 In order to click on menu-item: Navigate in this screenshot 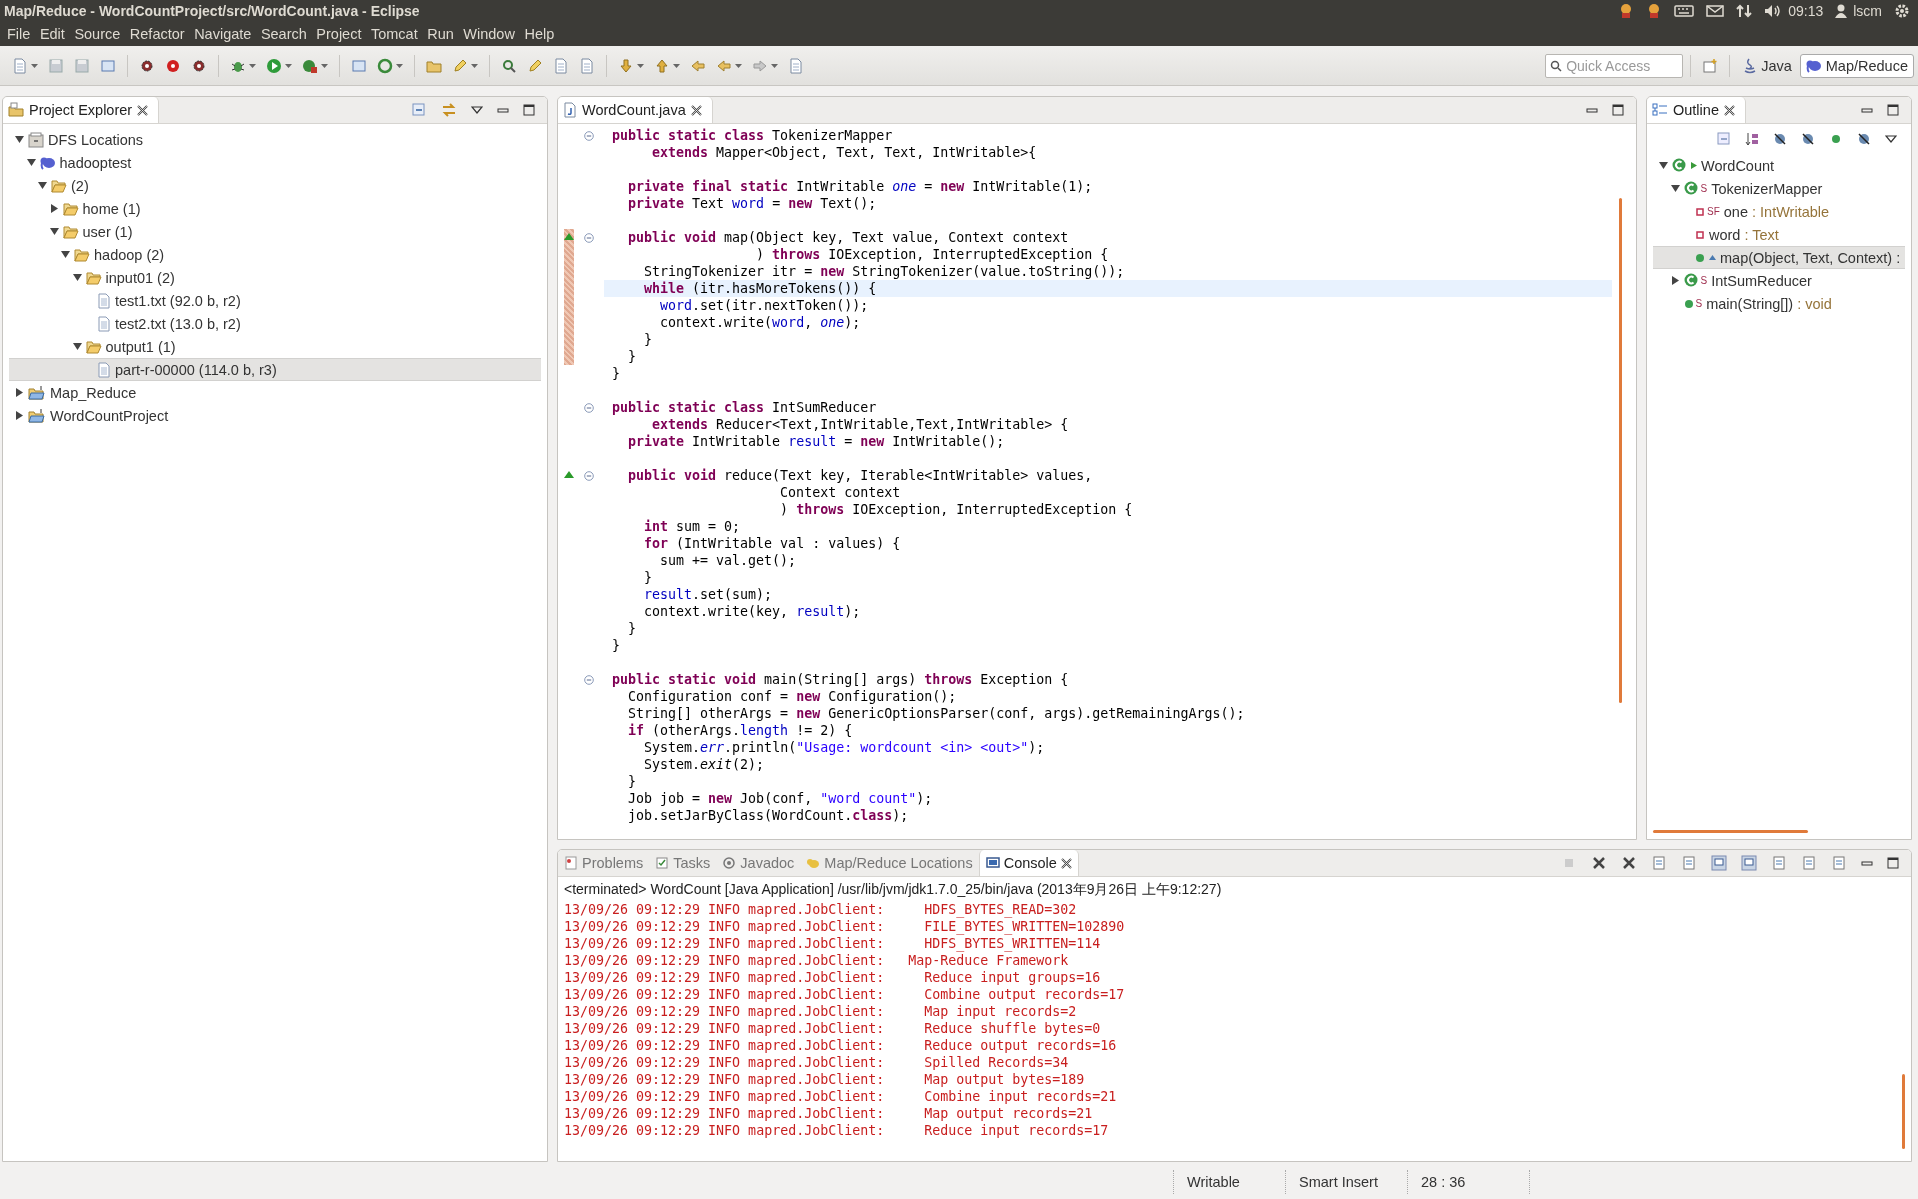, I will do `click(224, 34)`.